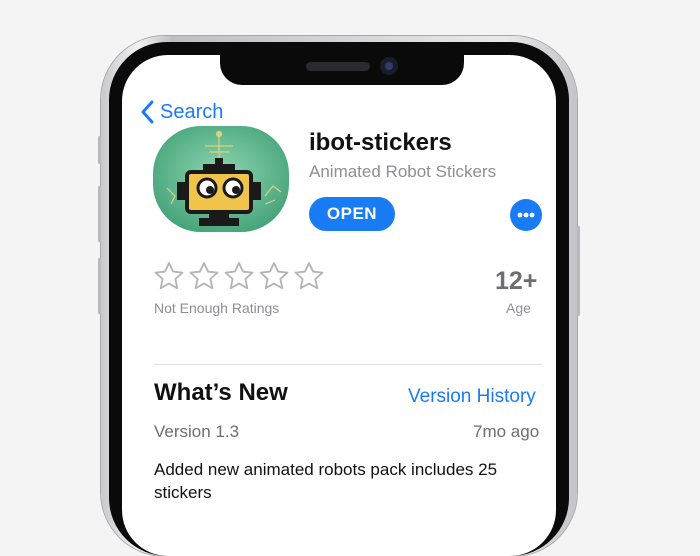 The height and width of the screenshot is (556, 700). I want to click on version-history-link: Version History, so click(472, 397).